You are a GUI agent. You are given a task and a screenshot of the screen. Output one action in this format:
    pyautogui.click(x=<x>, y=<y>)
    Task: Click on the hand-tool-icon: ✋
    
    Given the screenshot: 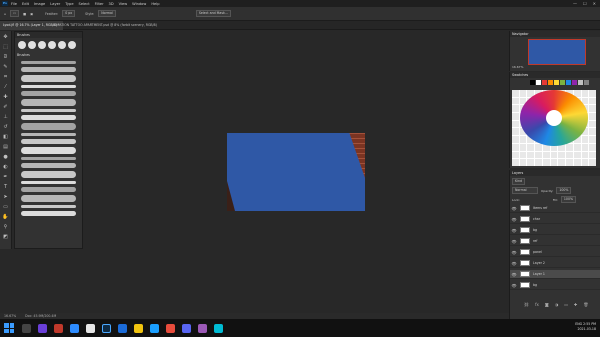 What is the action you would take?
    pyautogui.click(x=6, y=217)
    